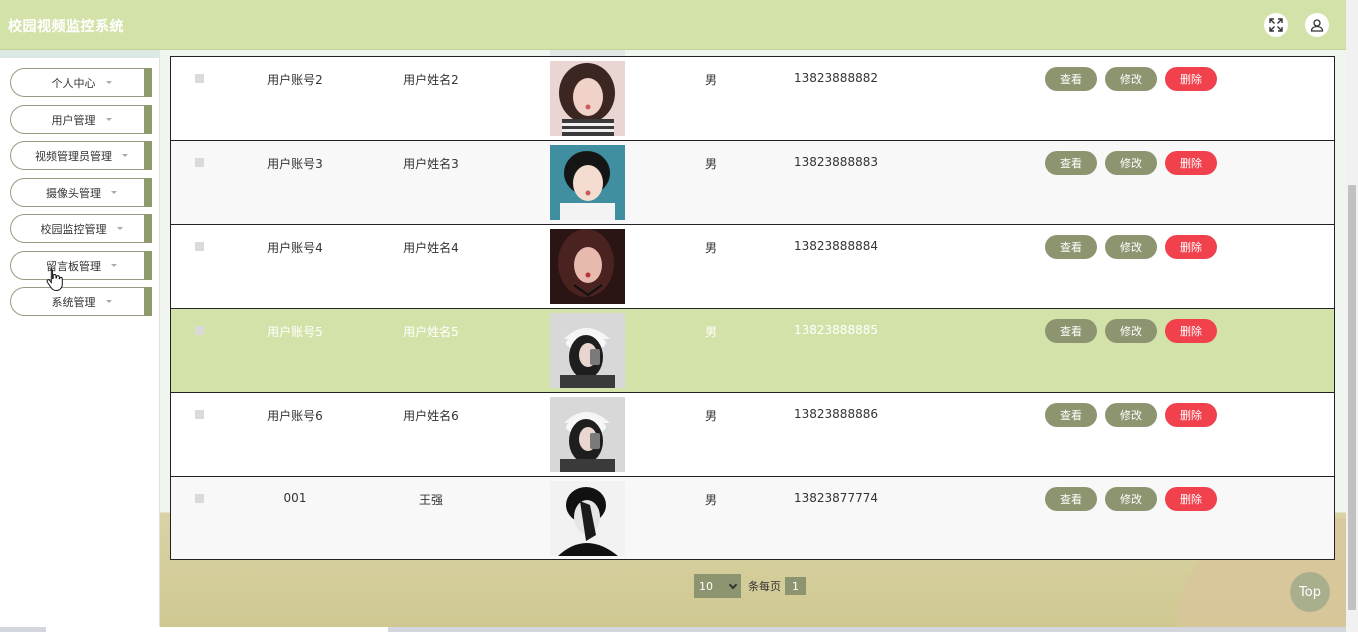  What do you see at coordinates (836, 330) in the screenshot?
I see `cell-phone: 13823888885` at bounding box center [836, 330].